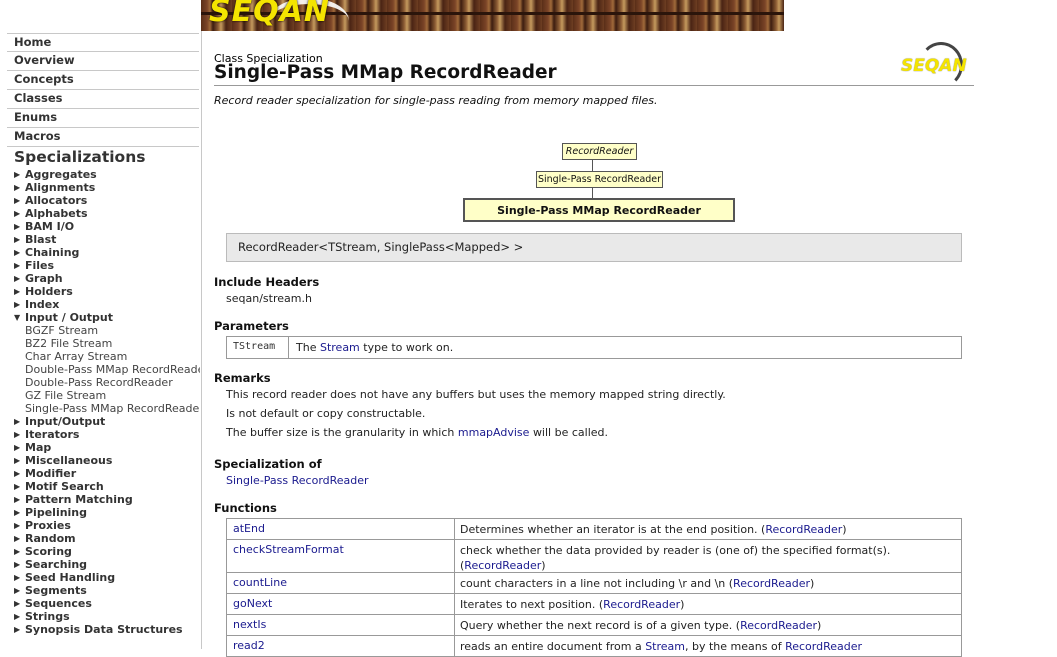  I want to click on nav-home-link: Home, so click(103, 42).